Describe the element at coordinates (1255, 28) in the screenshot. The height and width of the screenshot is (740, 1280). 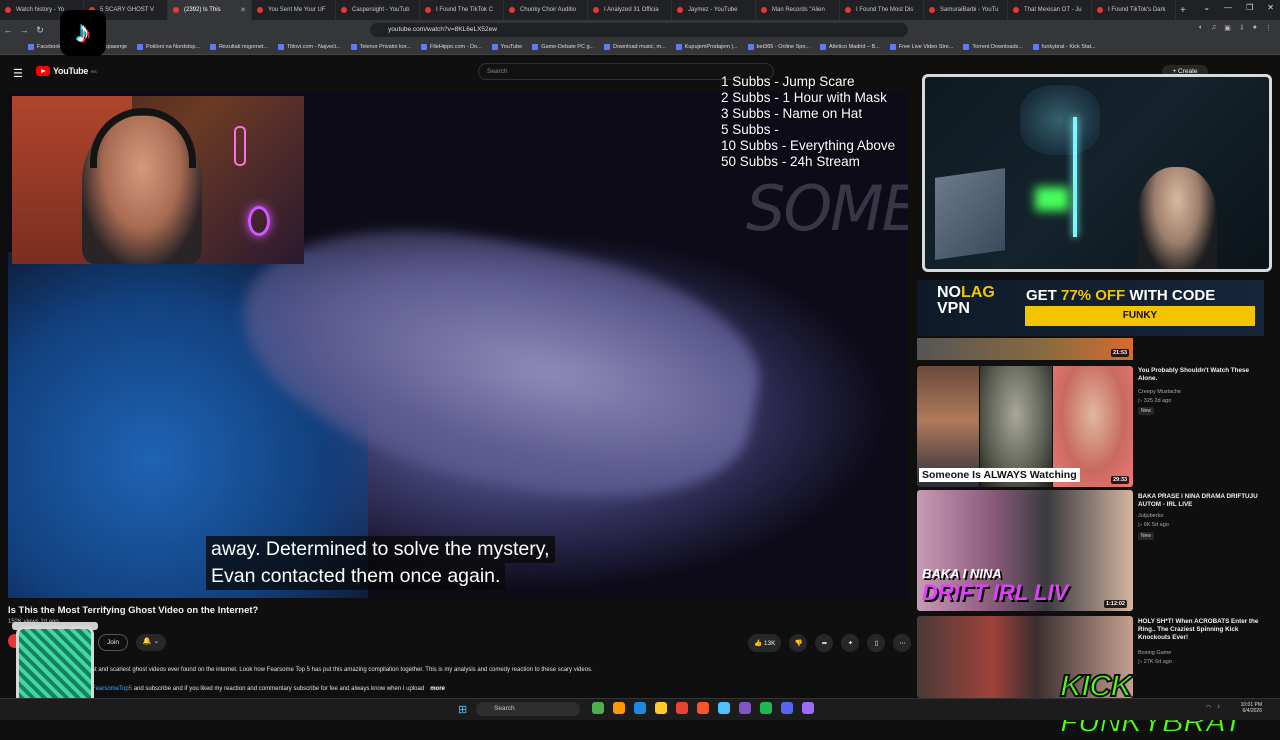
I see `profile-icon: ●` at that location.